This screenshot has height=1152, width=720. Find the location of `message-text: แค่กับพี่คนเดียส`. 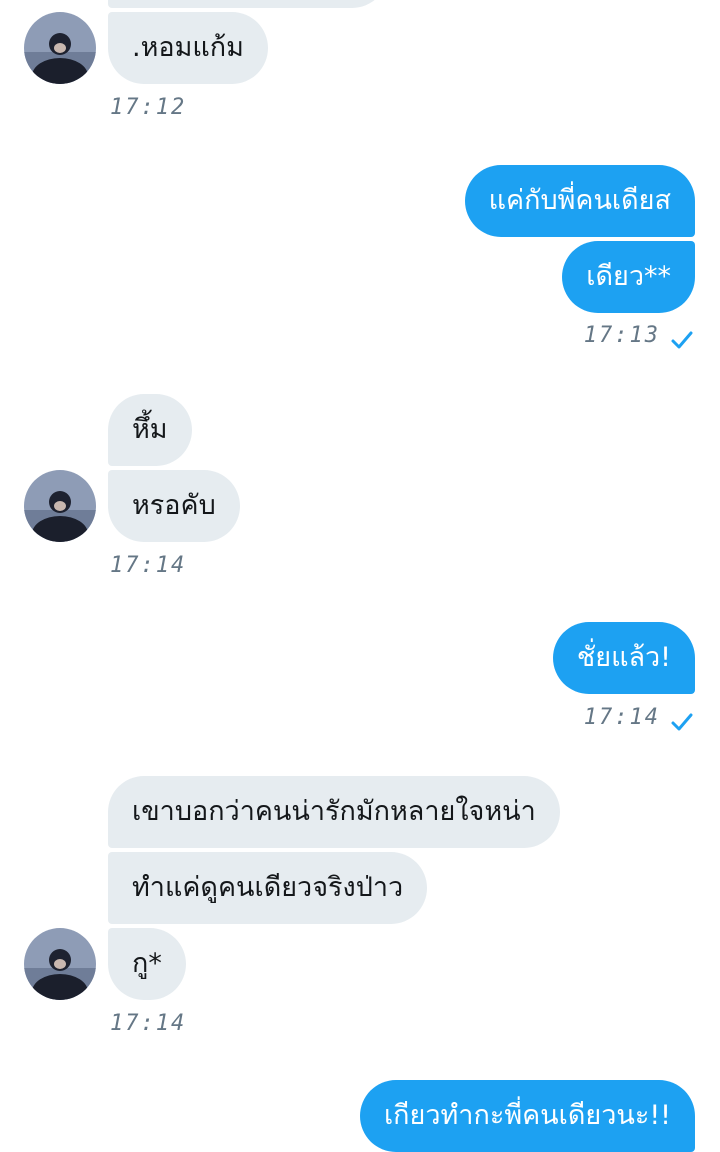

message-text: แค่กับพี่คนเดียส is located at coordinates (579, 200).